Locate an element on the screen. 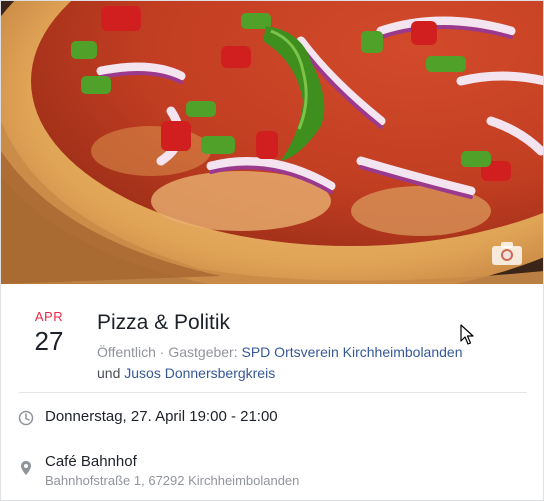 This screenshot has height=501, width=544. host-prefix: Gastgeber: is located at coordinates (205, 352).